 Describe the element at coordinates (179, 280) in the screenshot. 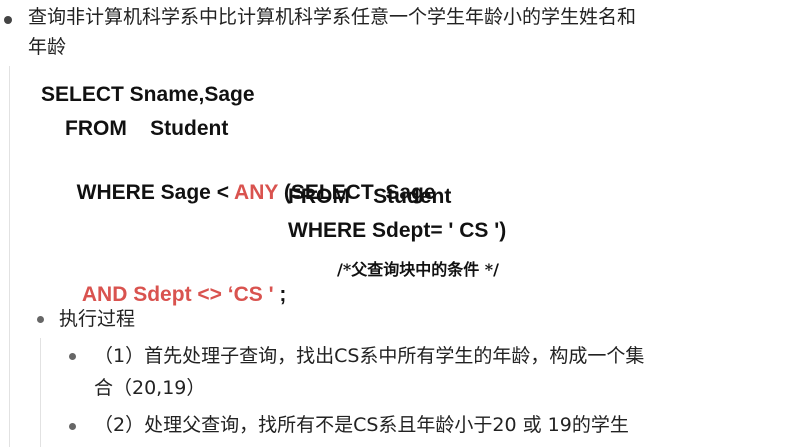

I see `sql-and-line: AND Sdept <> ‘CS ' ;` at that location.